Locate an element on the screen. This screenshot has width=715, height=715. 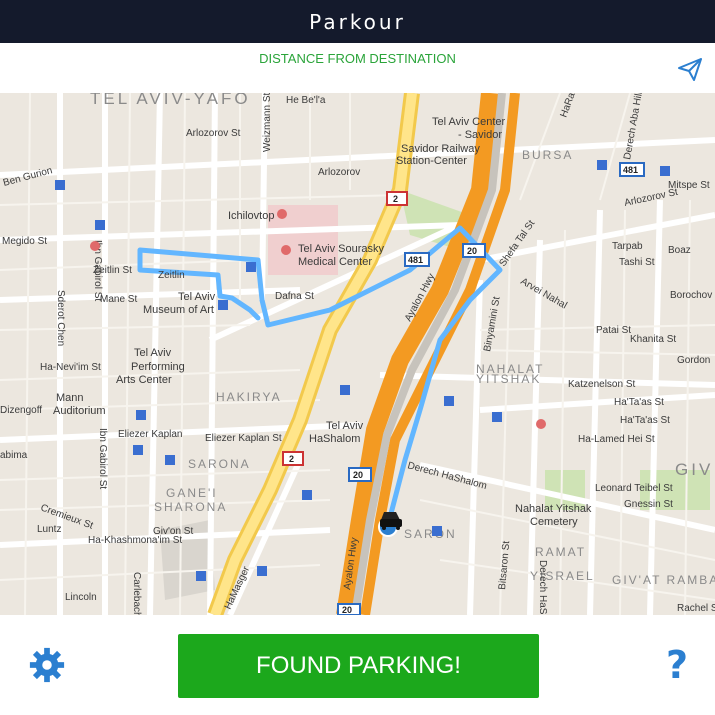
place-label: Museum of Art is located at coordinates (178, 310).